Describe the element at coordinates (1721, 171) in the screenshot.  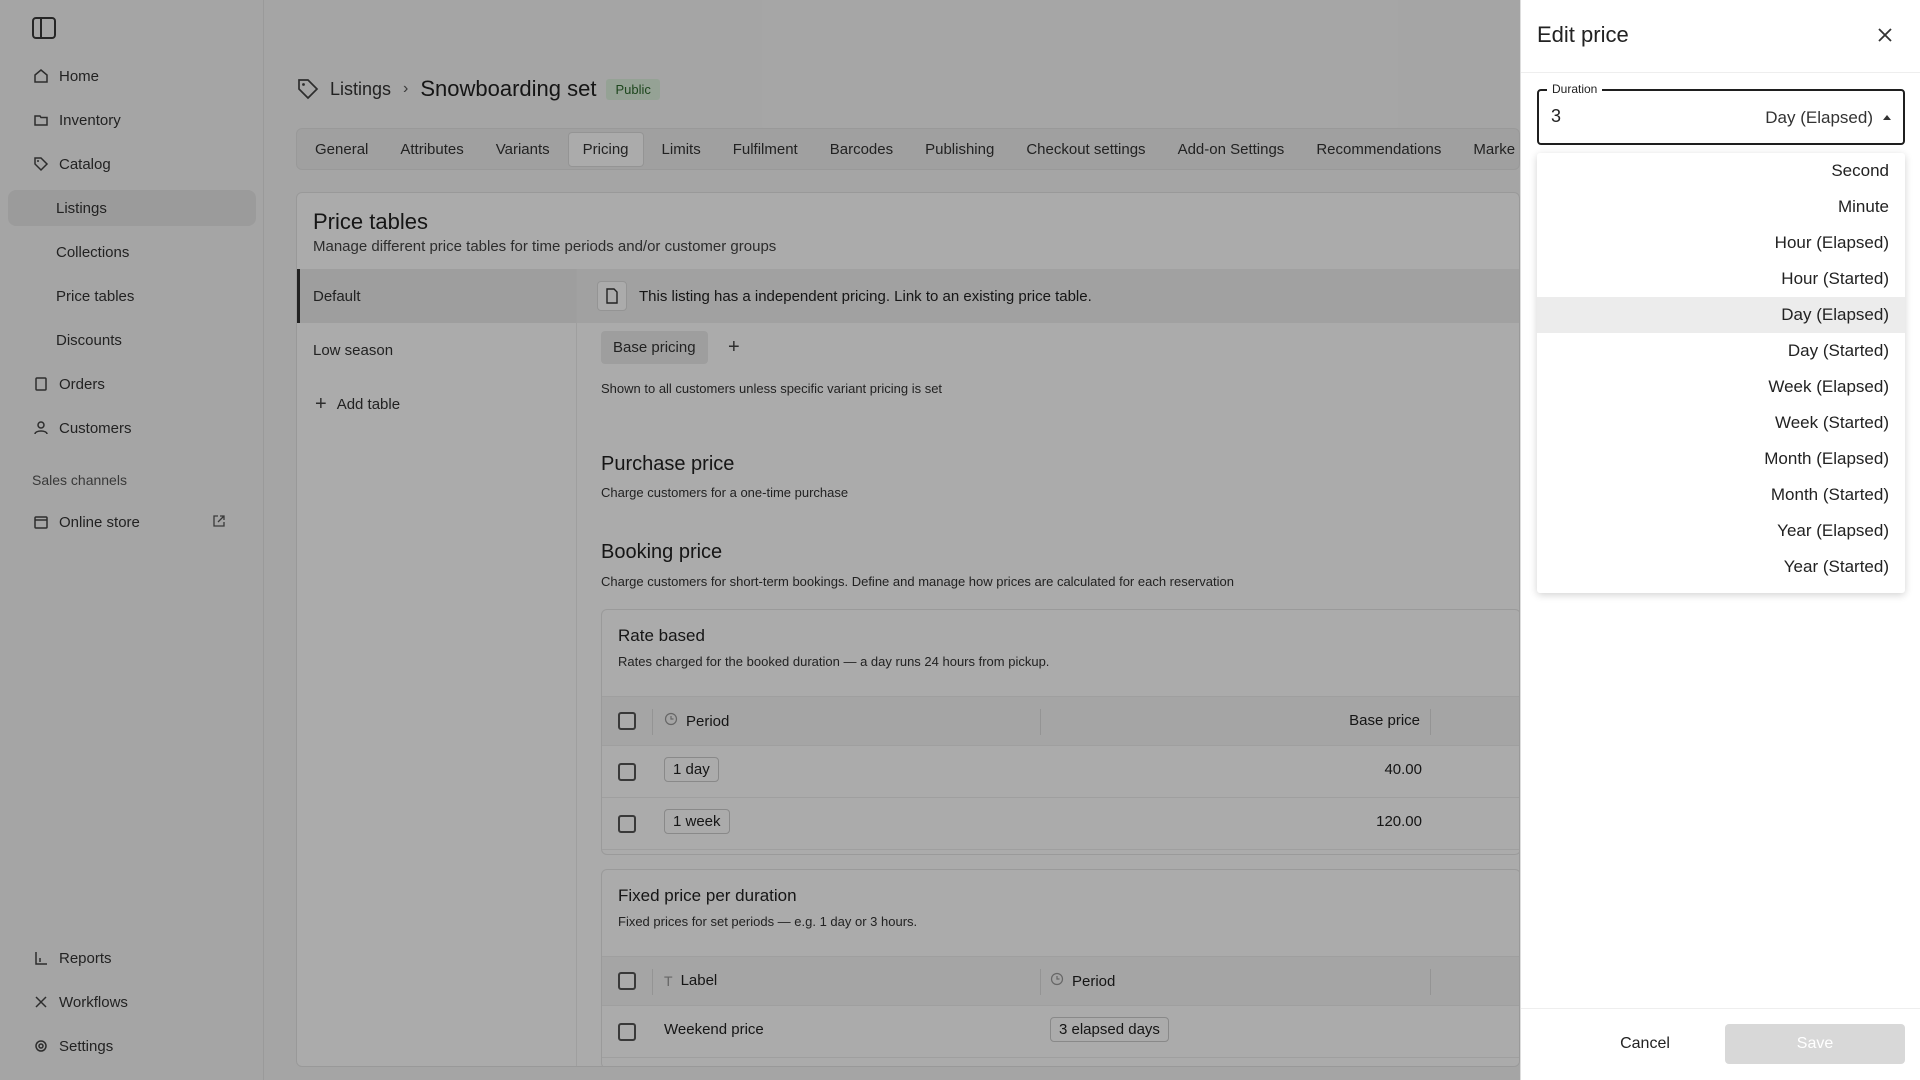
I see `option-second: Second` at that location.